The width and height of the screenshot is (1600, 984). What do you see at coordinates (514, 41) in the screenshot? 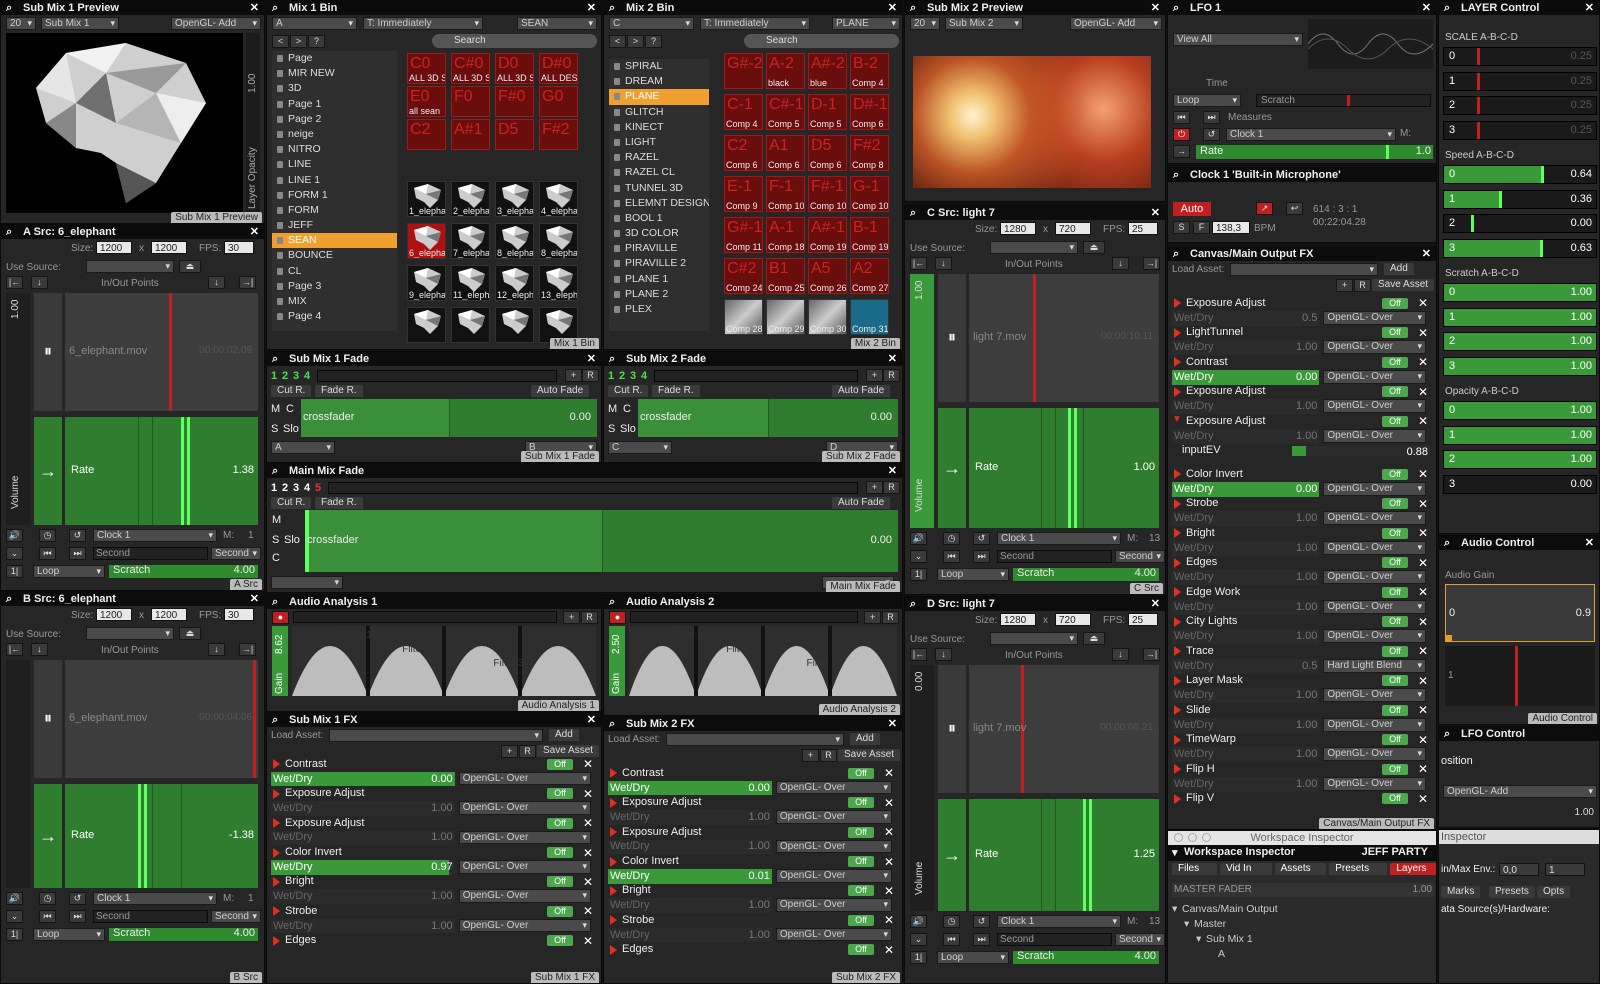
I see `search-field: Search` at bounding box center [514, 41].